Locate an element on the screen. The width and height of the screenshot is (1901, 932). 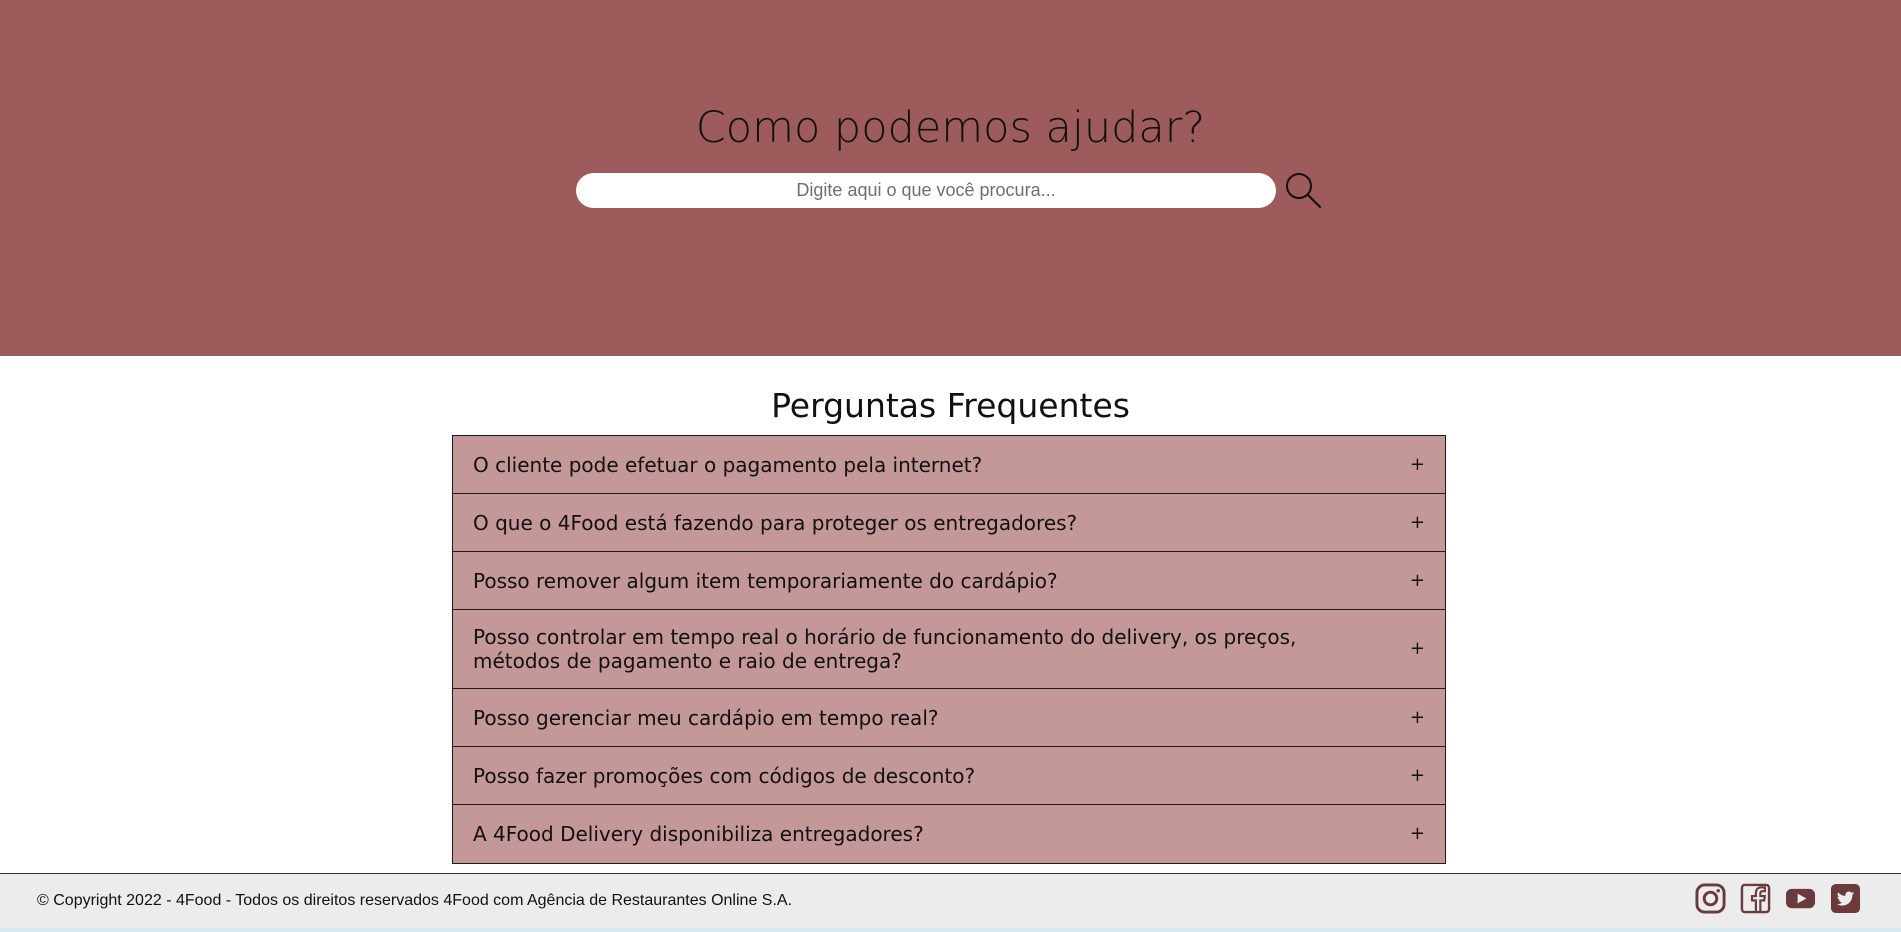
faq-title: Perguntas Frequentes is located at coordinates (950, 405).